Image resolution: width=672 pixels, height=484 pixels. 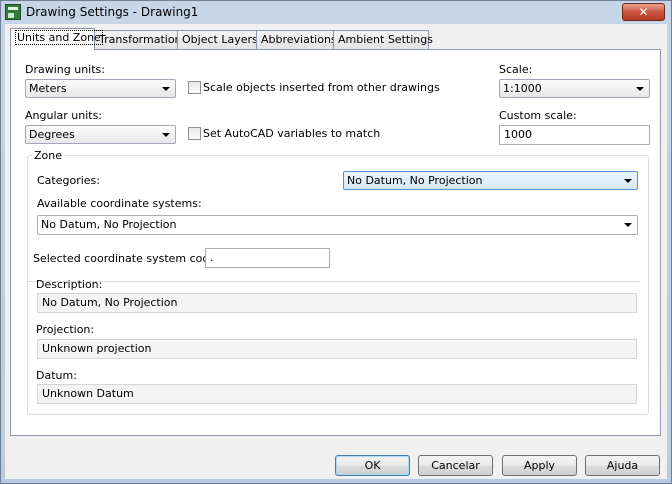 I want to click on set-autocad-label: Set AutoCAD variables to match, so click(x=292, y=133).